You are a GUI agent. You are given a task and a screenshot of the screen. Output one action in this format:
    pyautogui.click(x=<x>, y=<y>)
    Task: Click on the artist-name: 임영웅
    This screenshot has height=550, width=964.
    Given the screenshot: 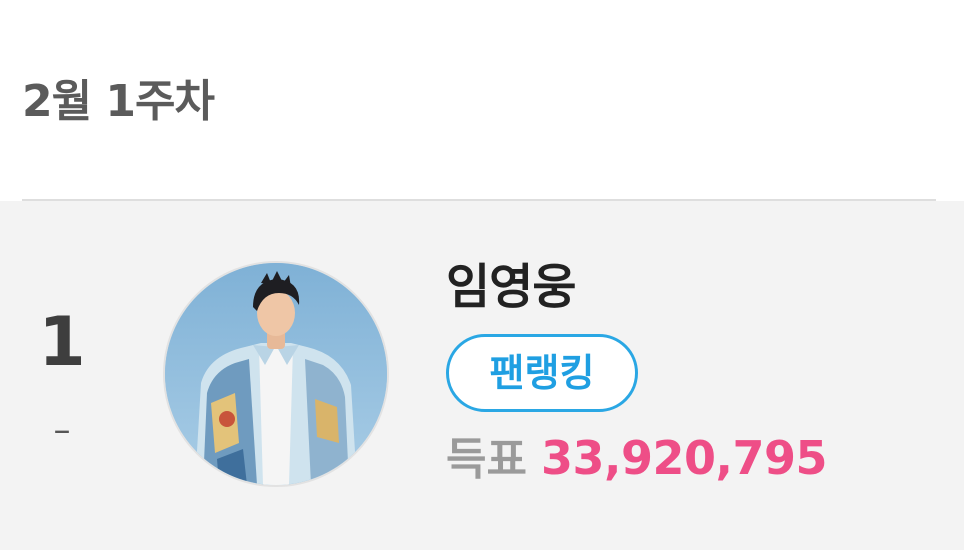 What is the action you would take?
    pyautogui.click(x=511, y=287)
    